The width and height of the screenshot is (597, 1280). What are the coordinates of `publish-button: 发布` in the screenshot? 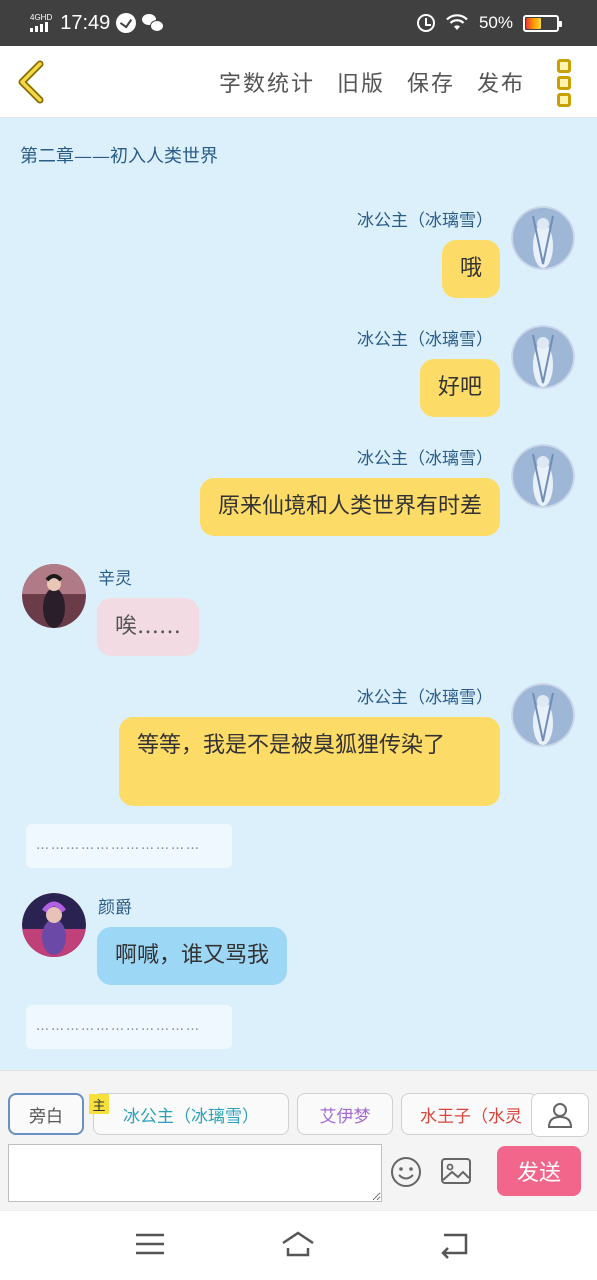 It's located at (501, 82).